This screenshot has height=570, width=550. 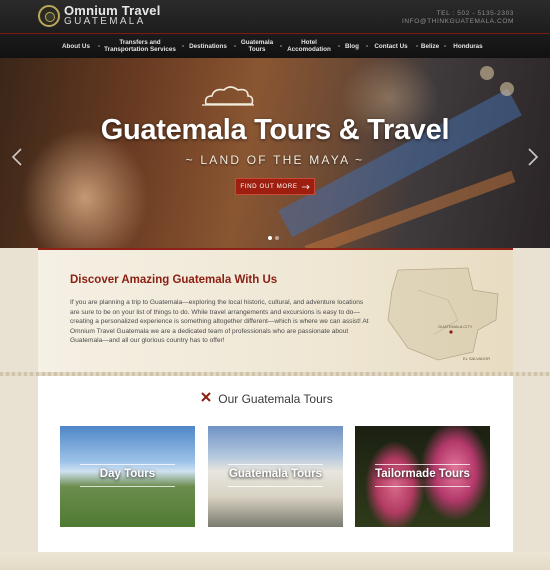 What do you see at coordinates (49, 16) in the screenshot?
I see `logo-icon` at bounding box center [49, 16].